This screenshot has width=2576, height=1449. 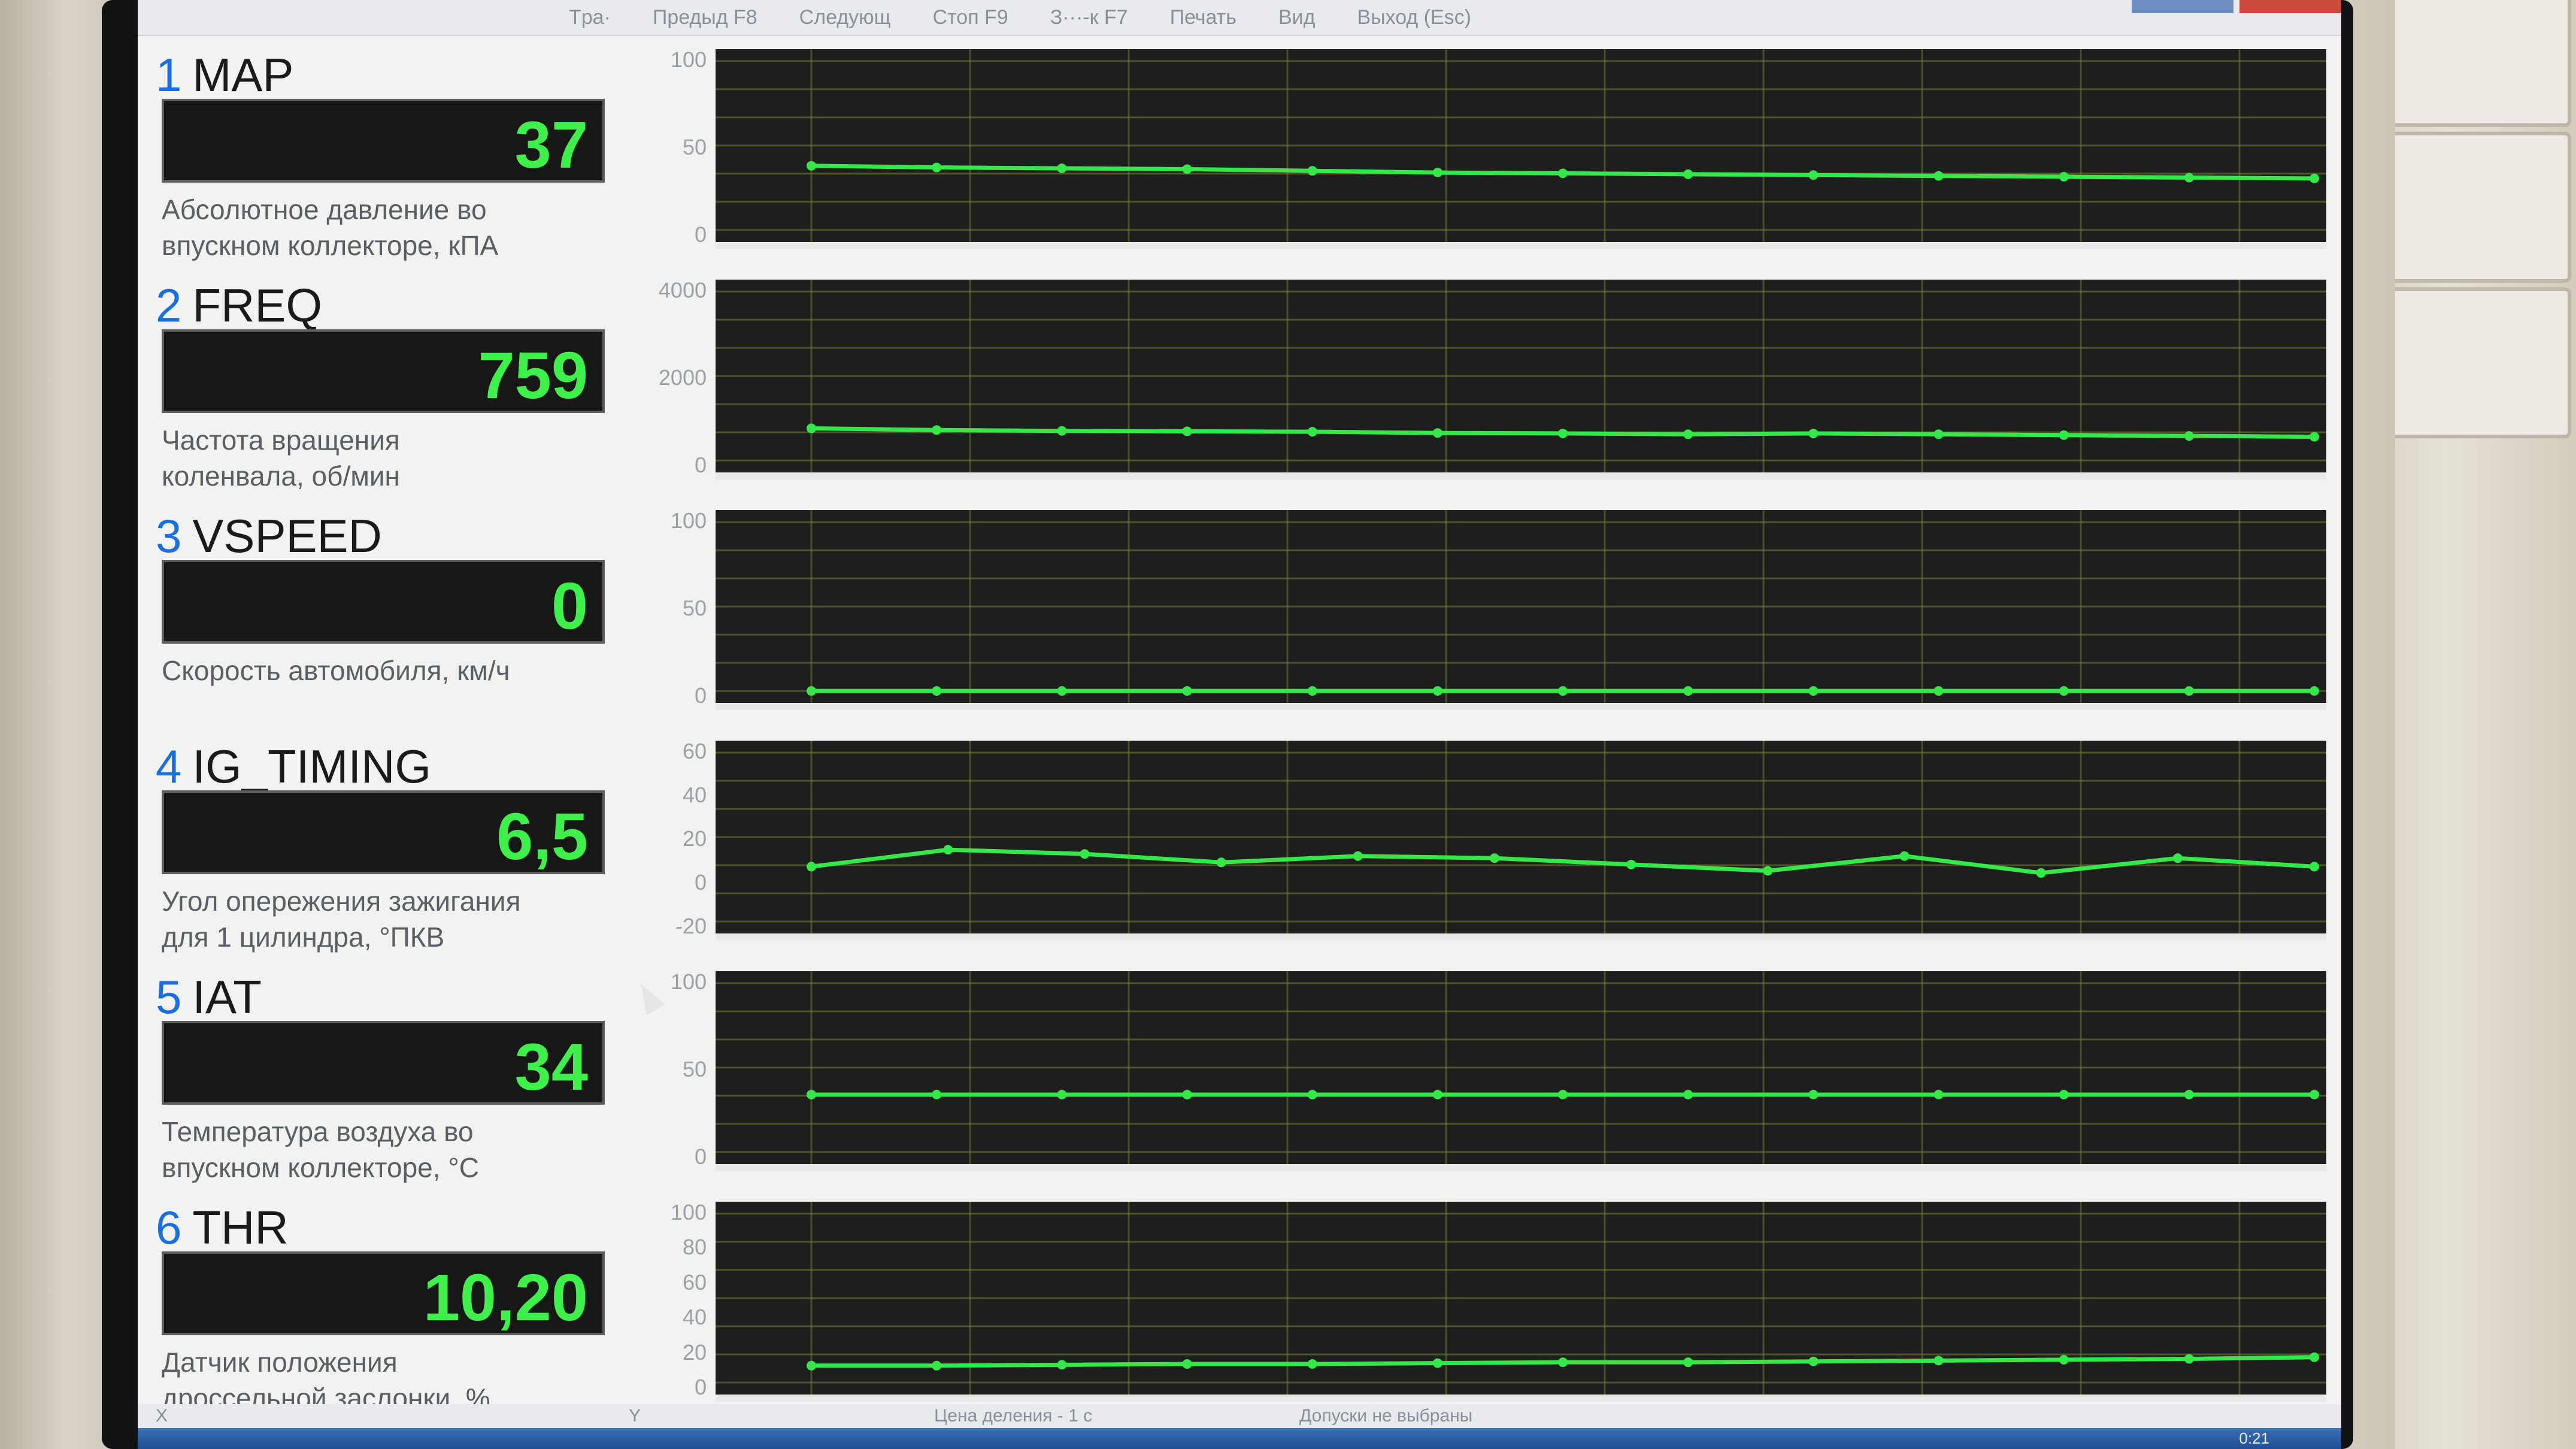 I want to click on description-line: Скорость автомобиля, км/ч, so click(x=336, y=671).